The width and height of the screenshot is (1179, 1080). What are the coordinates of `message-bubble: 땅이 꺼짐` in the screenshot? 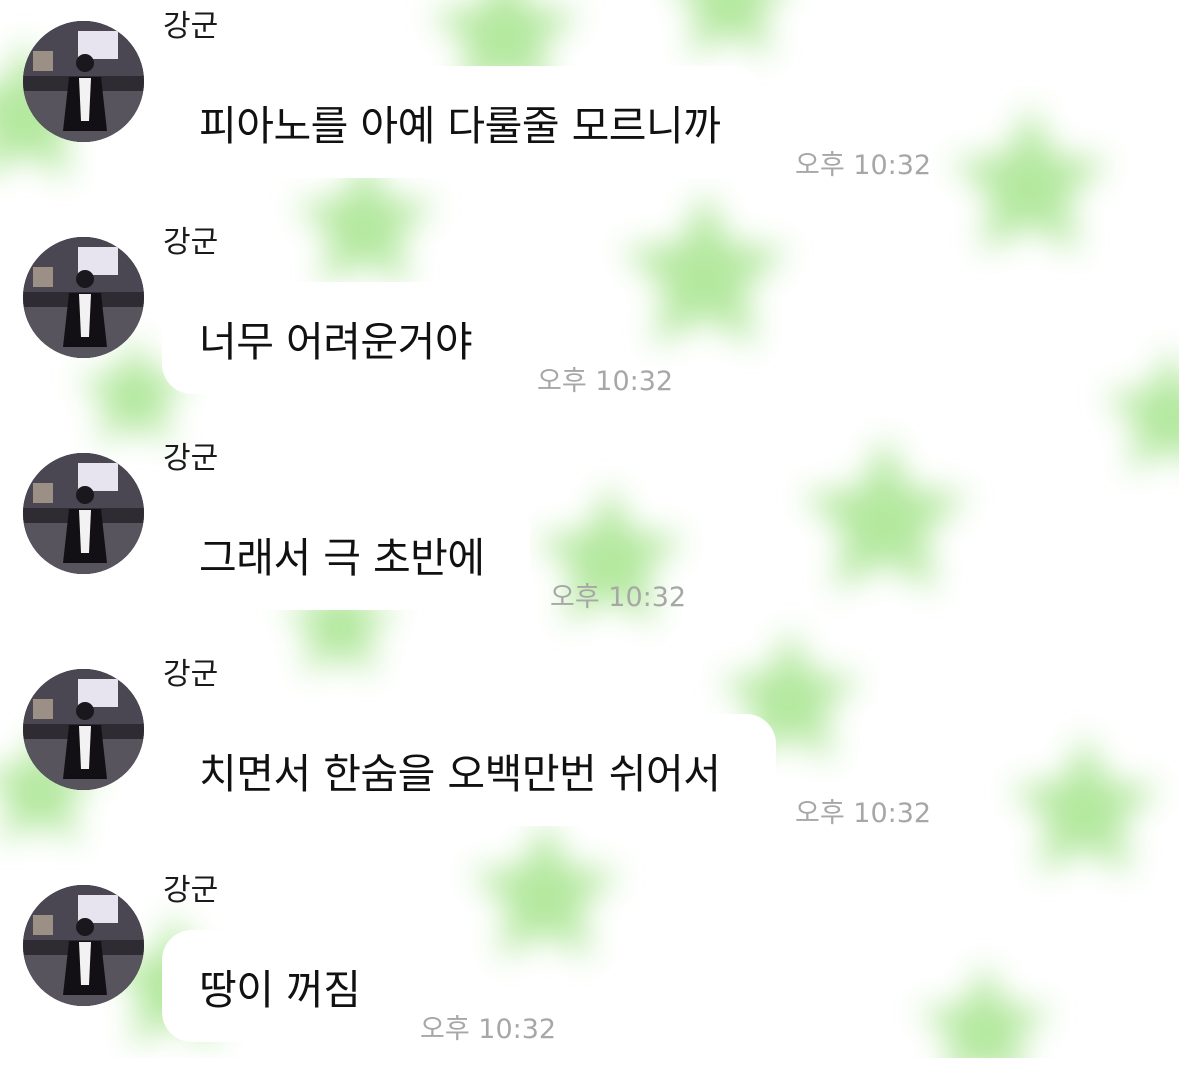 It's located at (282, 986).